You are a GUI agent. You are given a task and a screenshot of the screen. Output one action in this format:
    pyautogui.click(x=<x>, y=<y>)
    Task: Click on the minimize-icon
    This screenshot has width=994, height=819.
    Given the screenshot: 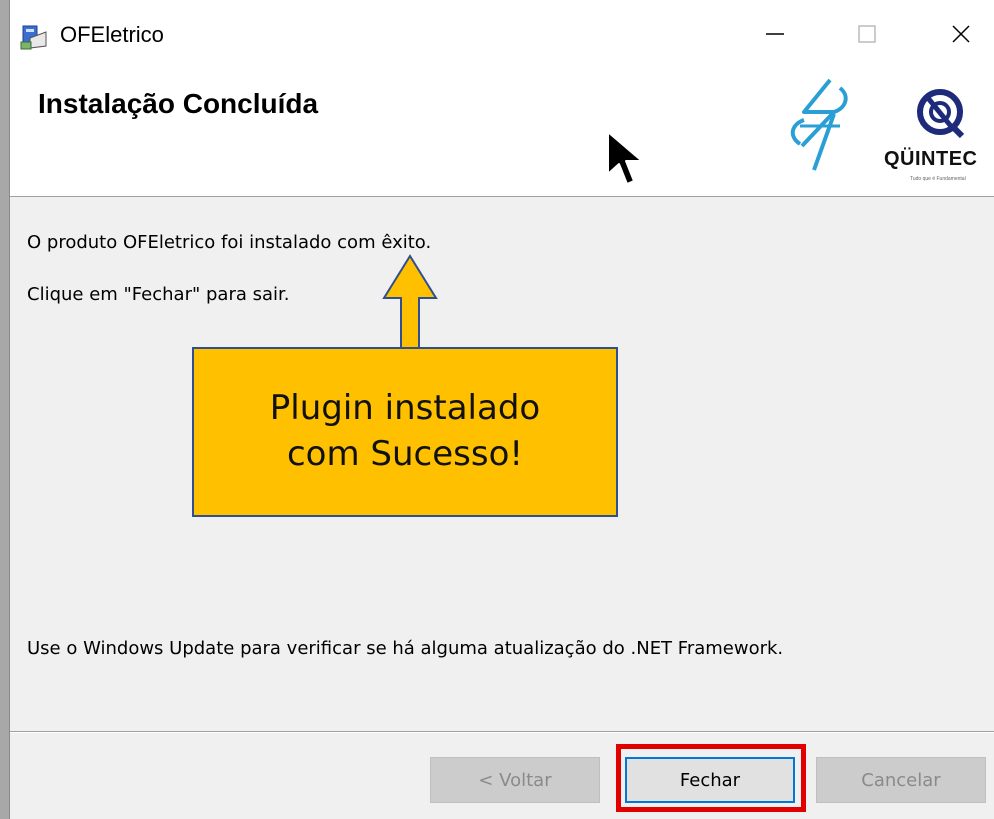 What is the action you would take?
    pyautogui.click(x=775, y=34)
    